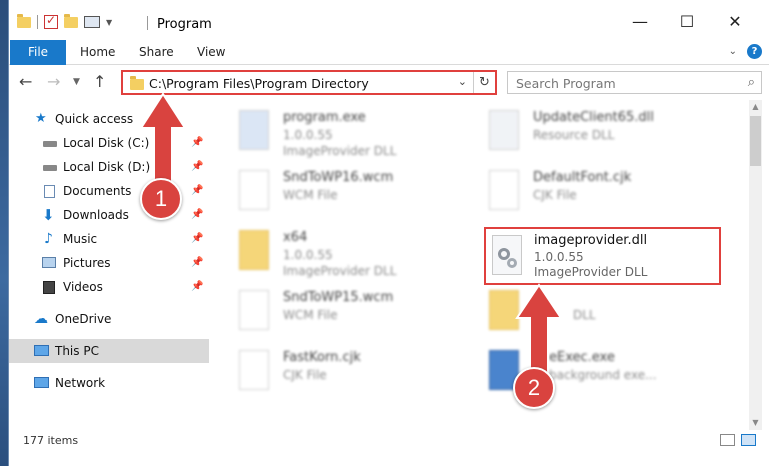  Describe the element at coordinates (534, 388) in the screenshot. I see `step-2-badge: 2` at that location.